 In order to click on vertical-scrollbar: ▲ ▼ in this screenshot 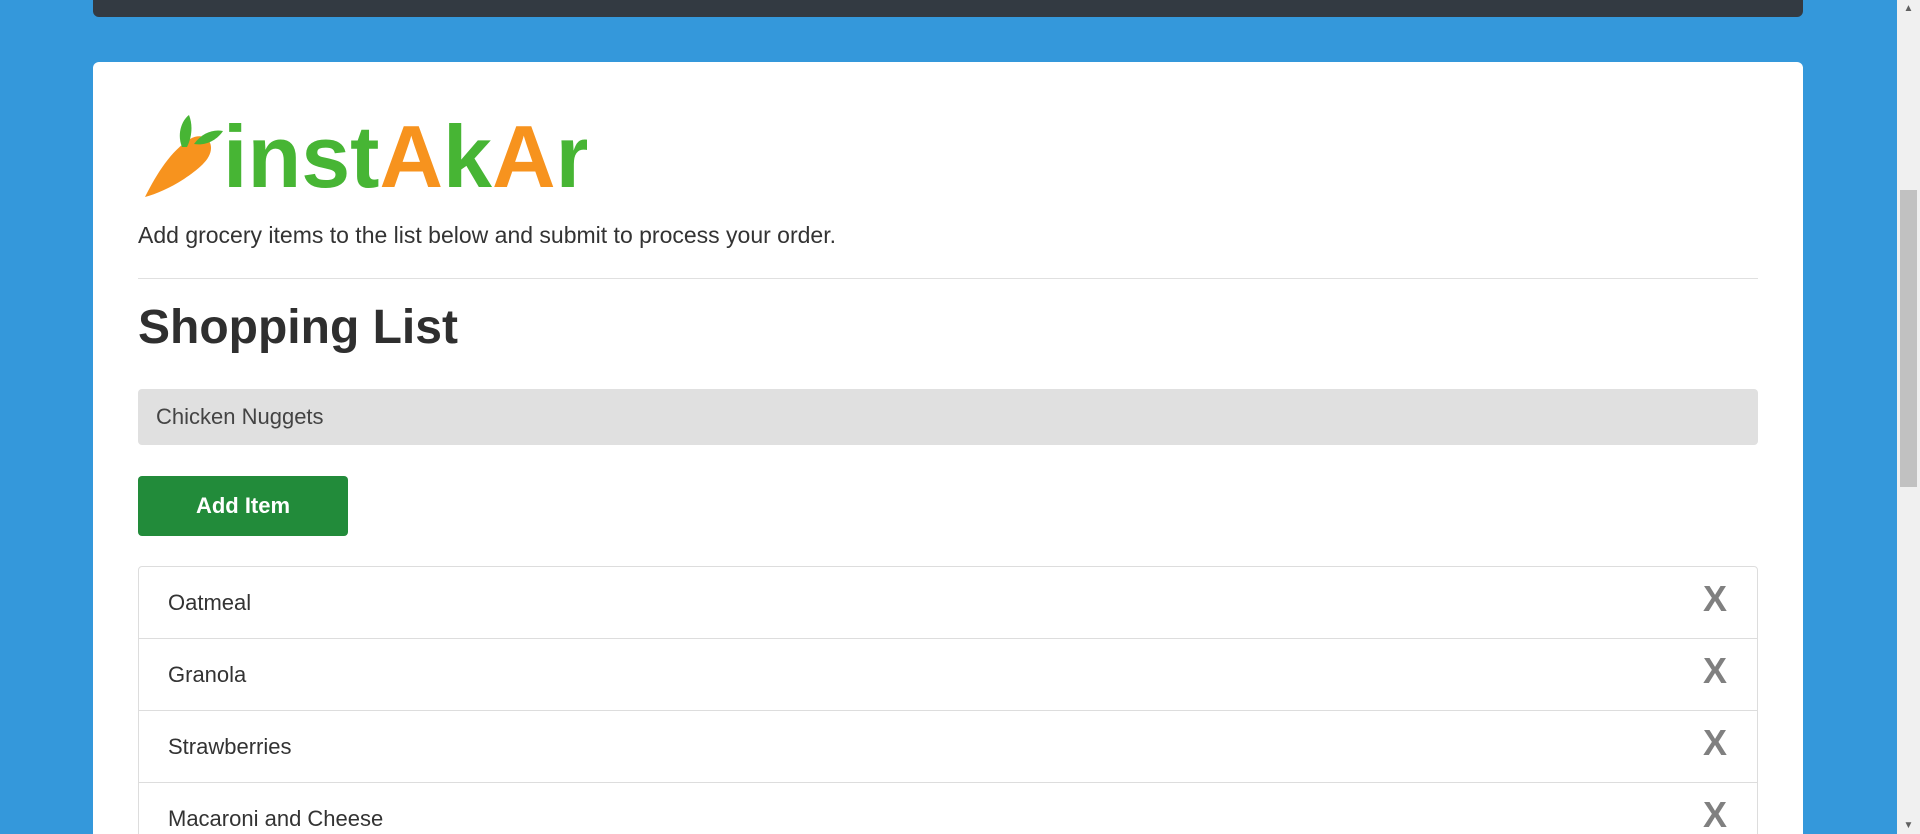, I will do `click(1908, 417)`.